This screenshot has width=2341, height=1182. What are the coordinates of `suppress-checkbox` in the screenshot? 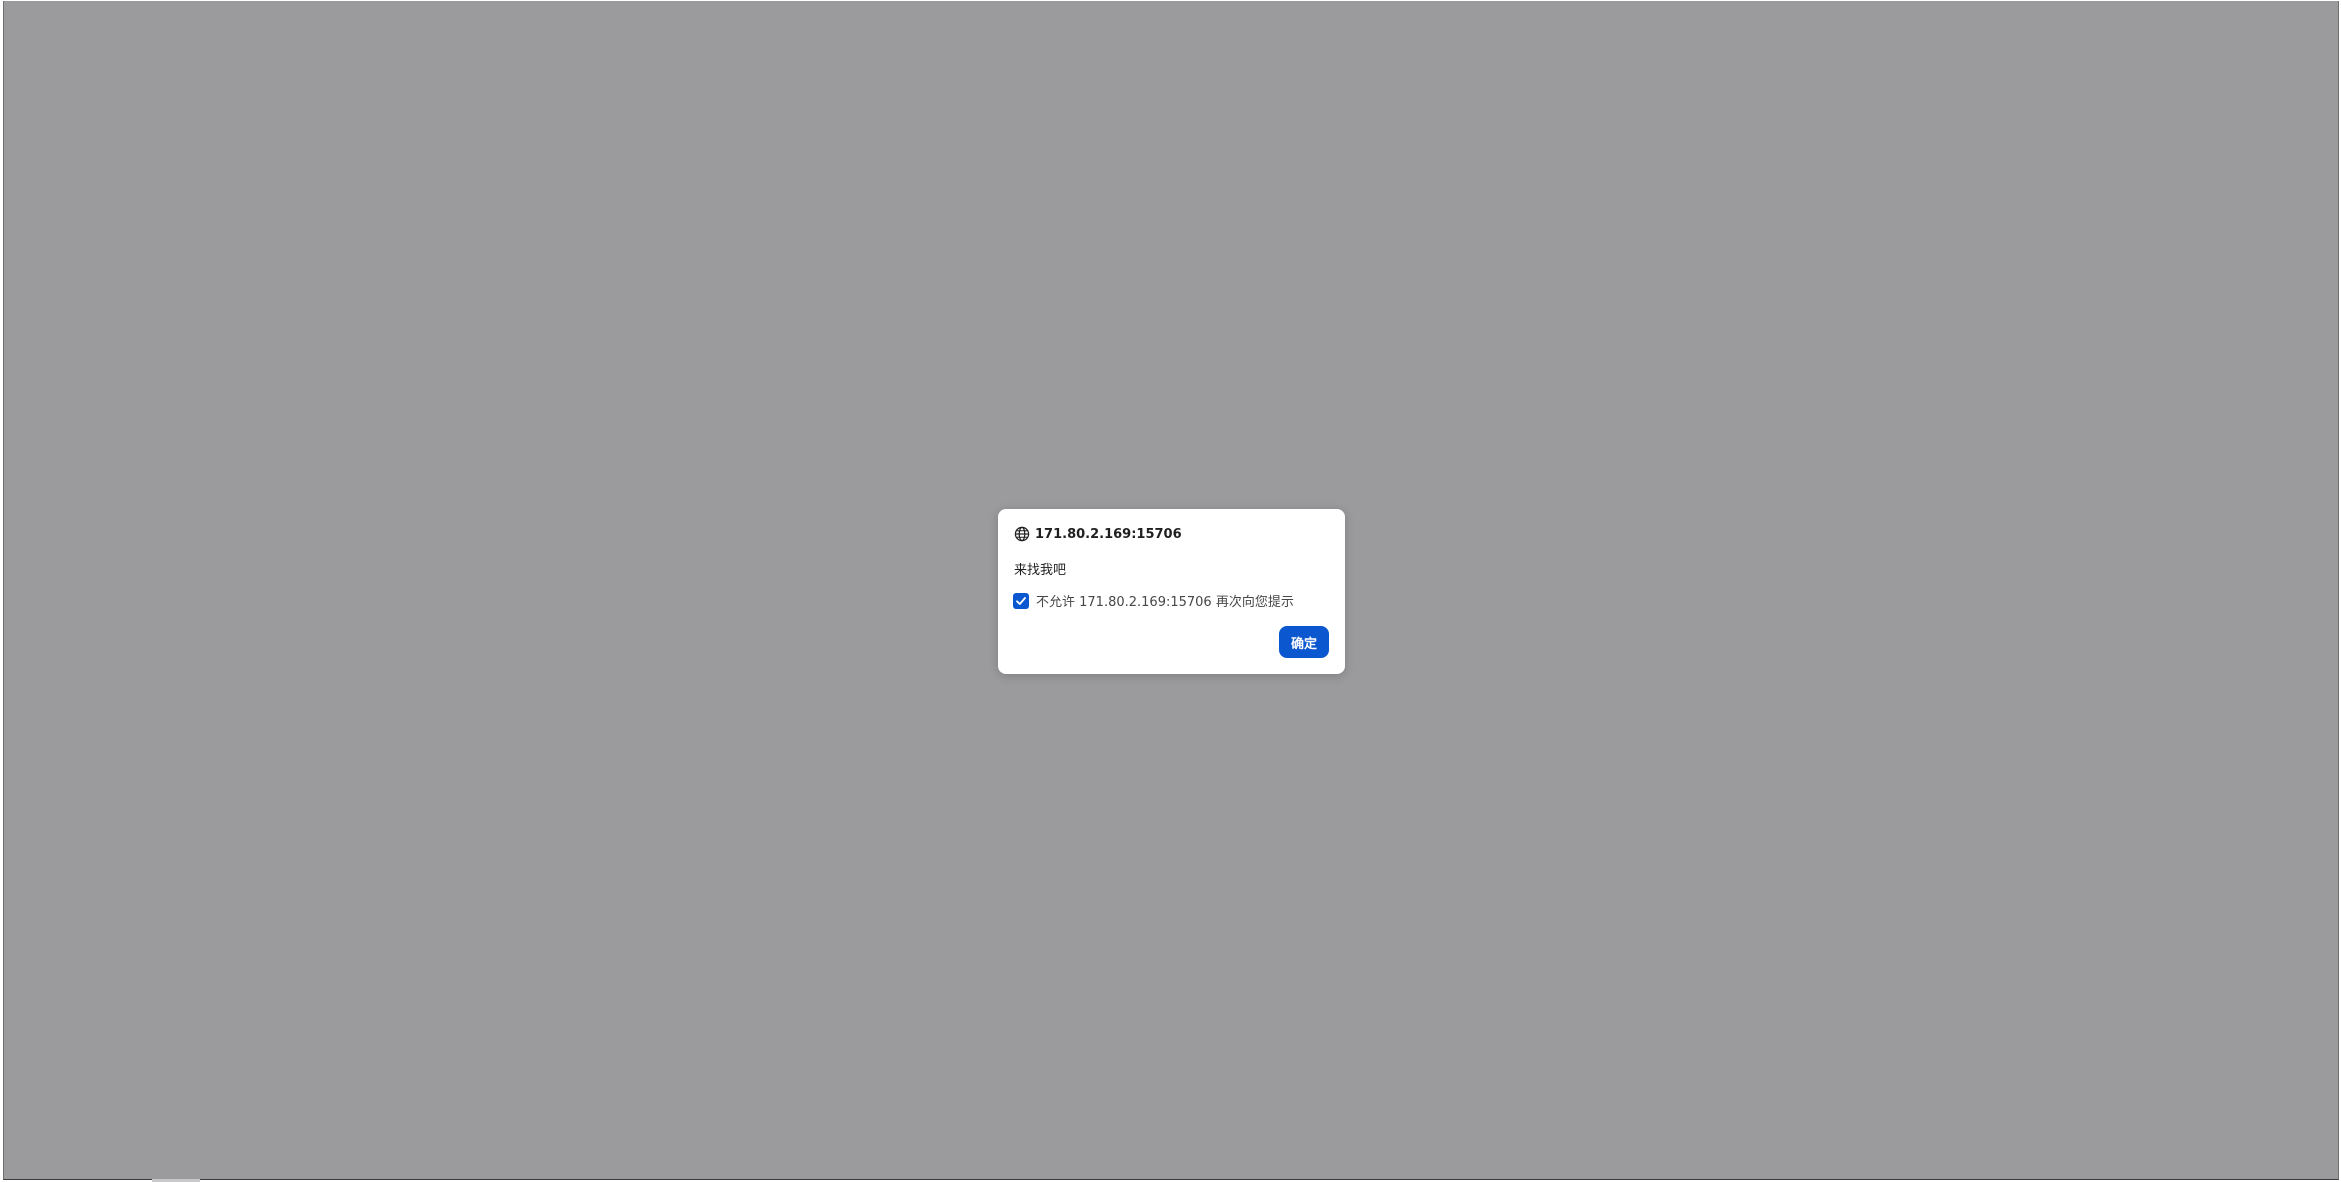 It's located at (1021, 600).